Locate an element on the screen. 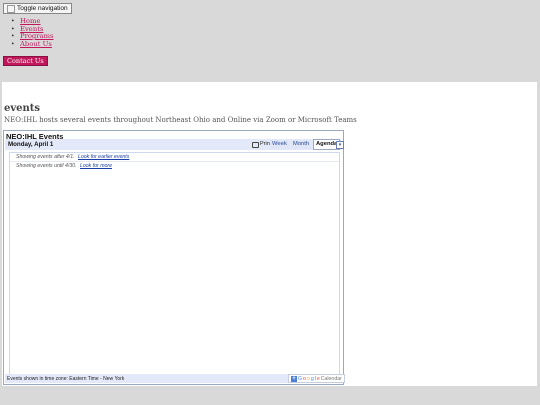 The height and width of the screenshot is (405, 540). print-button: Print is located at coordinates (261, 144).